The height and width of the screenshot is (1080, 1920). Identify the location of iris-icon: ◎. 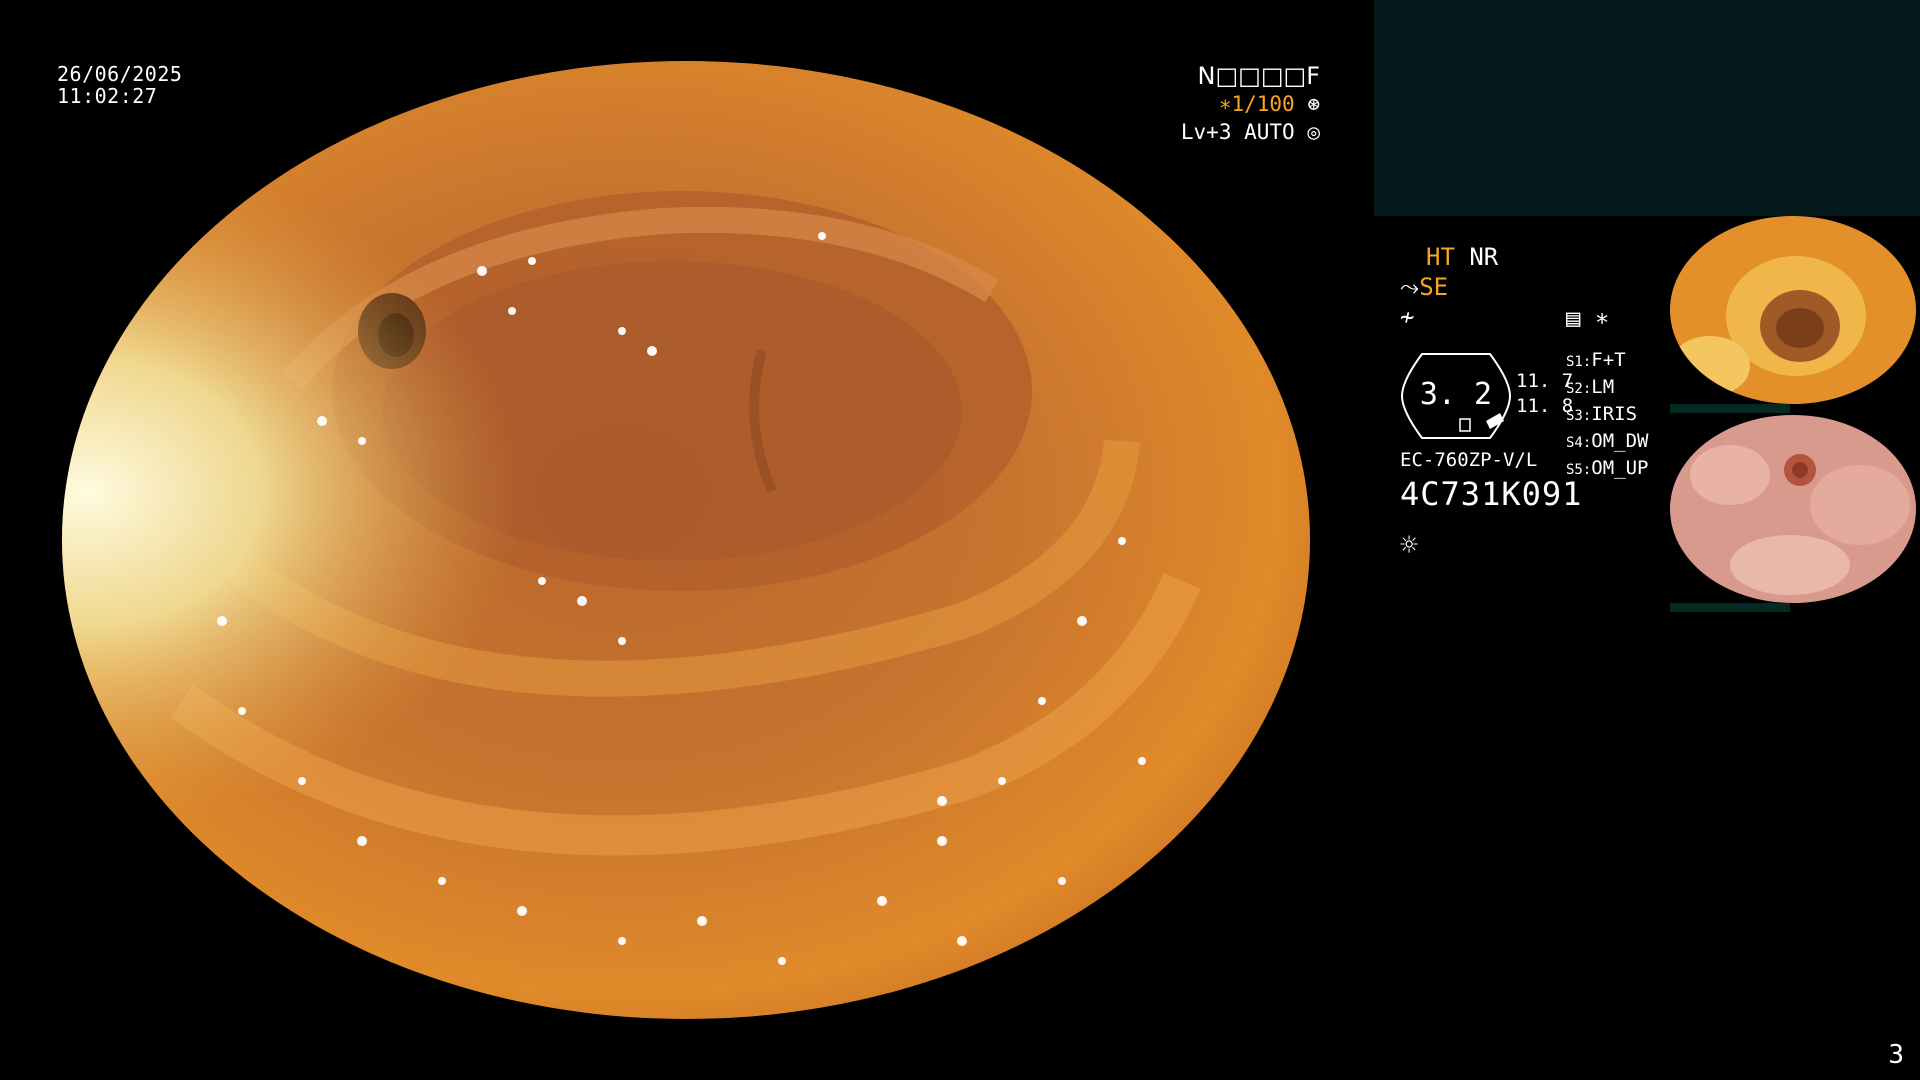
(1313, 132).